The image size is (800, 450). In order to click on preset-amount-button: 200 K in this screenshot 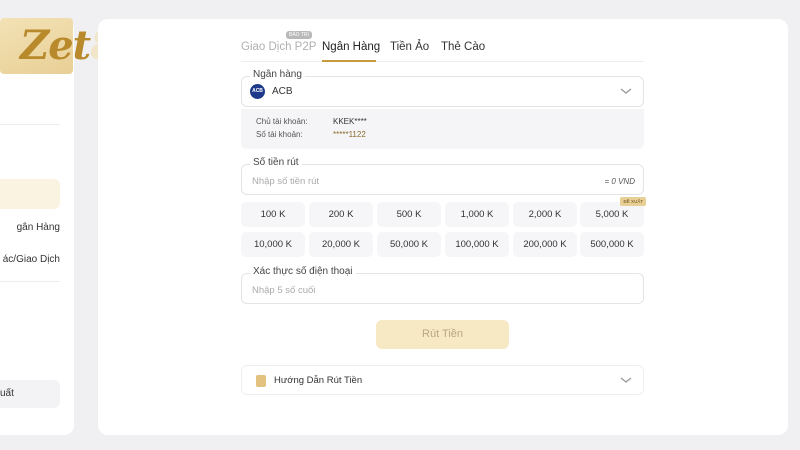, I will do `click(341, 214)`.